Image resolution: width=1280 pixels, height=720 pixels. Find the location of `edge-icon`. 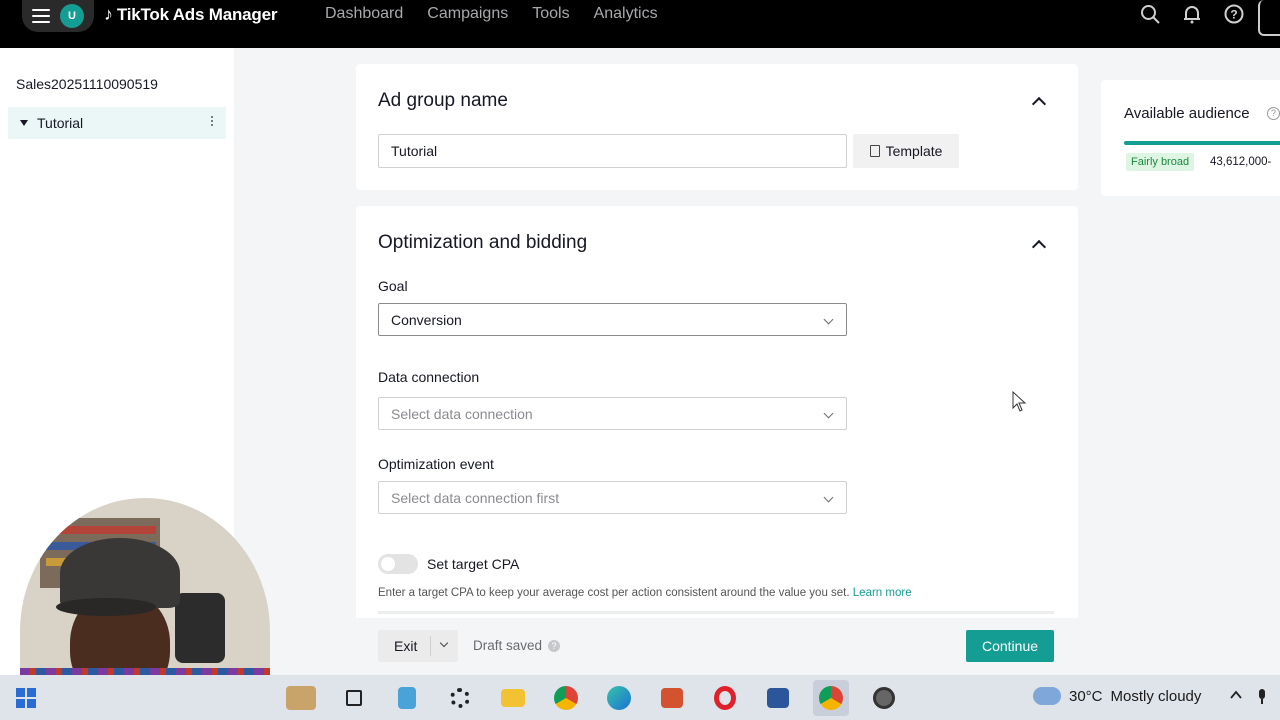

edge-icon is located at coordinates (619, 698).